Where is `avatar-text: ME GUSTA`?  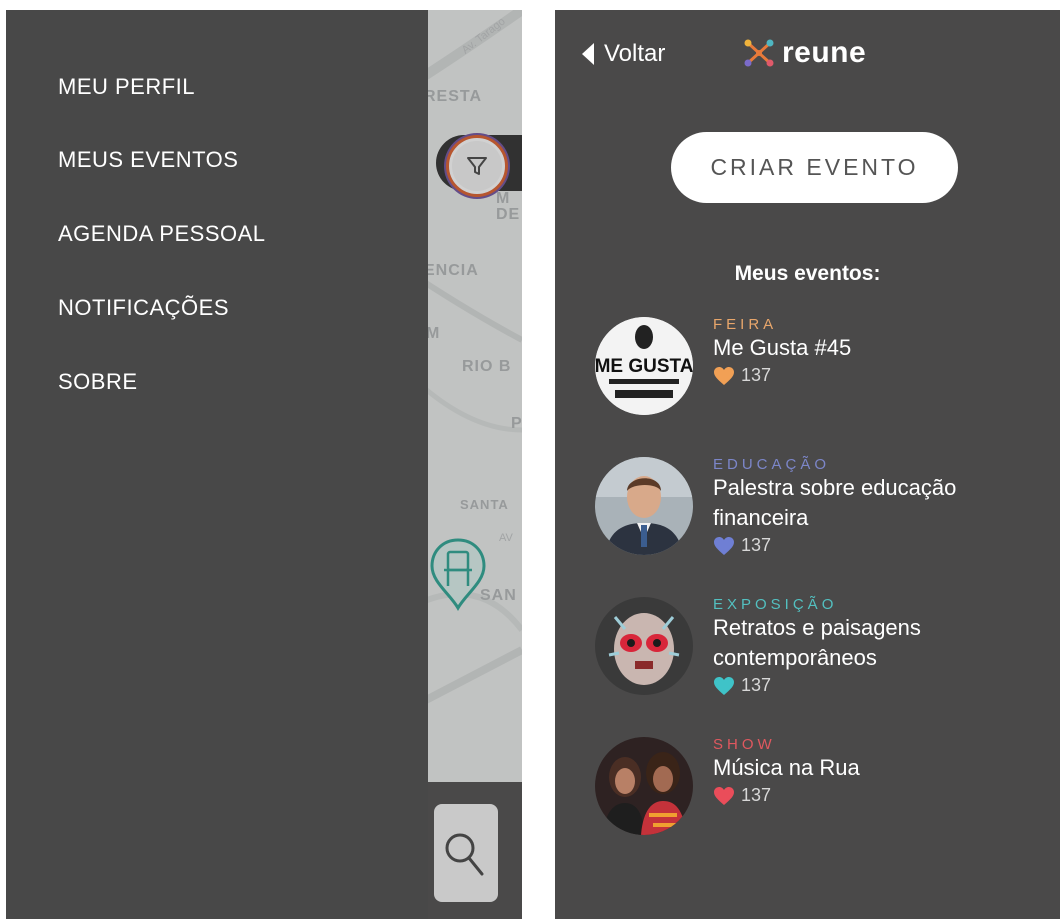 avatar-text: ME GUSTA is located at coordinates (644, 366).